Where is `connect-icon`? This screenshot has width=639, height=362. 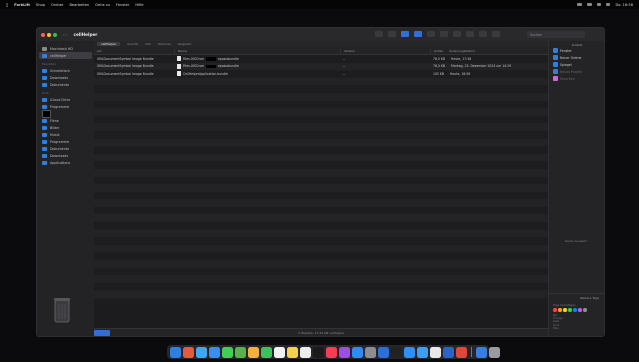 connect-icon is located at coordinates (496, 34).